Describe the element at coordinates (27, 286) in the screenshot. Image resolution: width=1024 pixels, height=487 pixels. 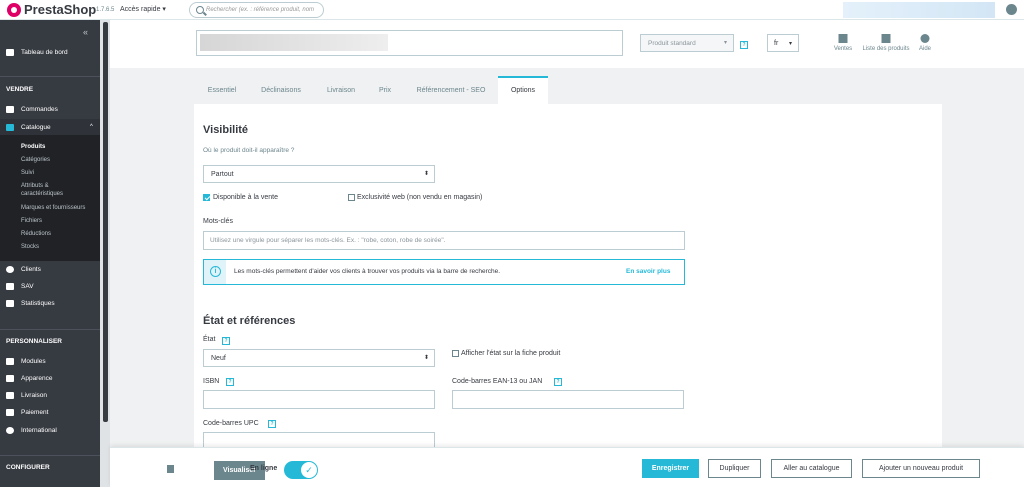
I see `sidebar-item-label: SAV` at that location.